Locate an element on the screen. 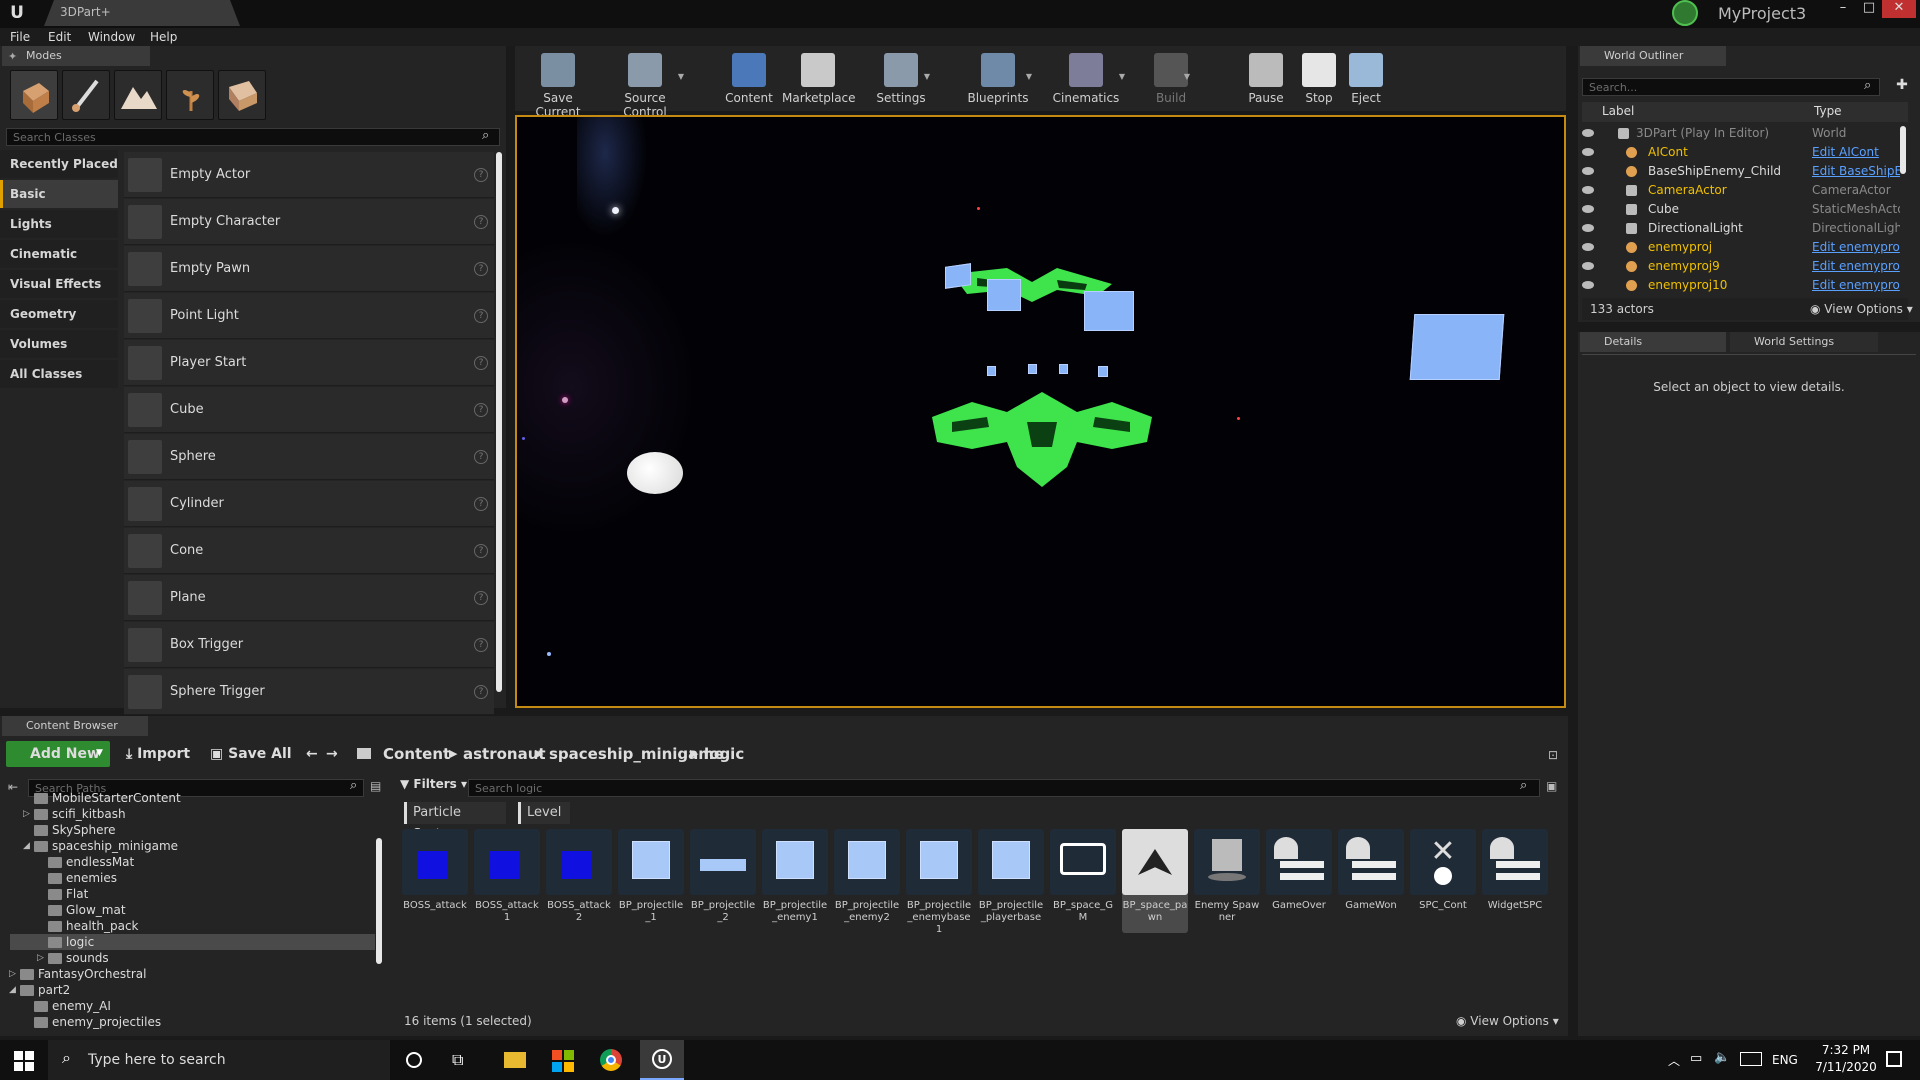 This screenshot has width=1920, height=1080. outliner-view-options: ◉ View Options ▾ is located at coordinates (1861, 309).